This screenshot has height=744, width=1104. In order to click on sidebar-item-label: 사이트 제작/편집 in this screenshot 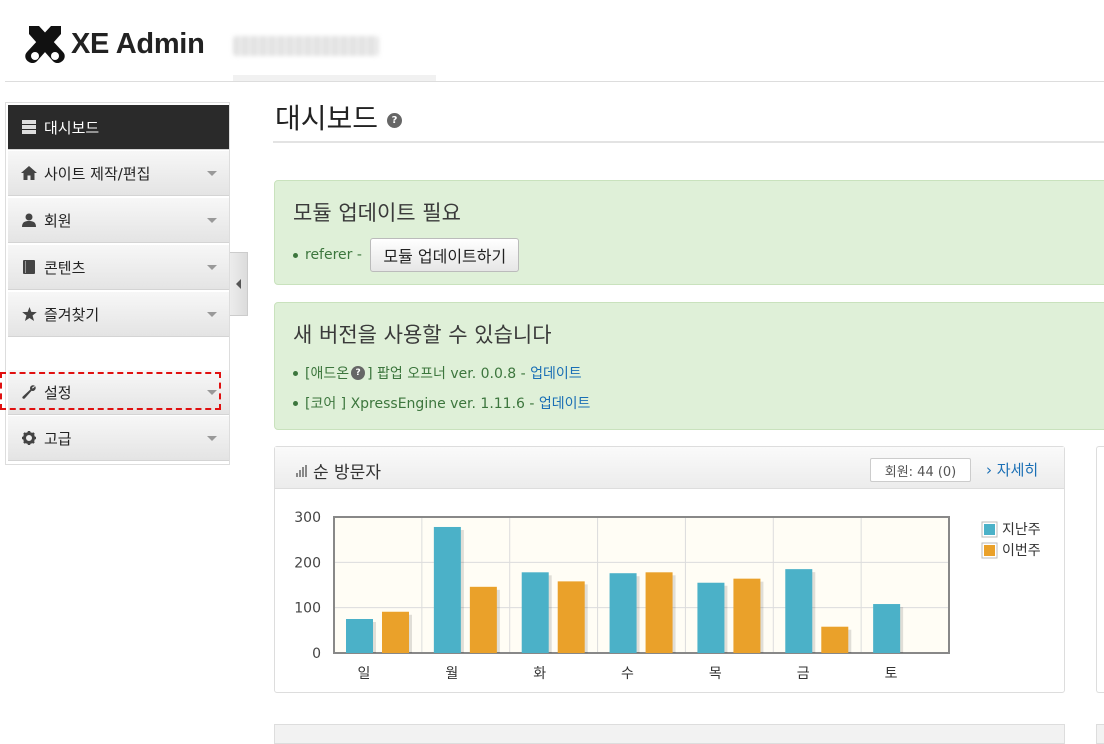, I will do `click(97, 173)`.